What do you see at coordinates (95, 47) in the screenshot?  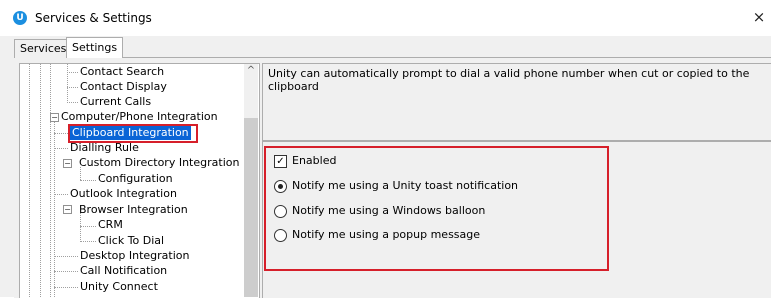 I see `tab-settings: Settings` at bounding box center [95, 47].